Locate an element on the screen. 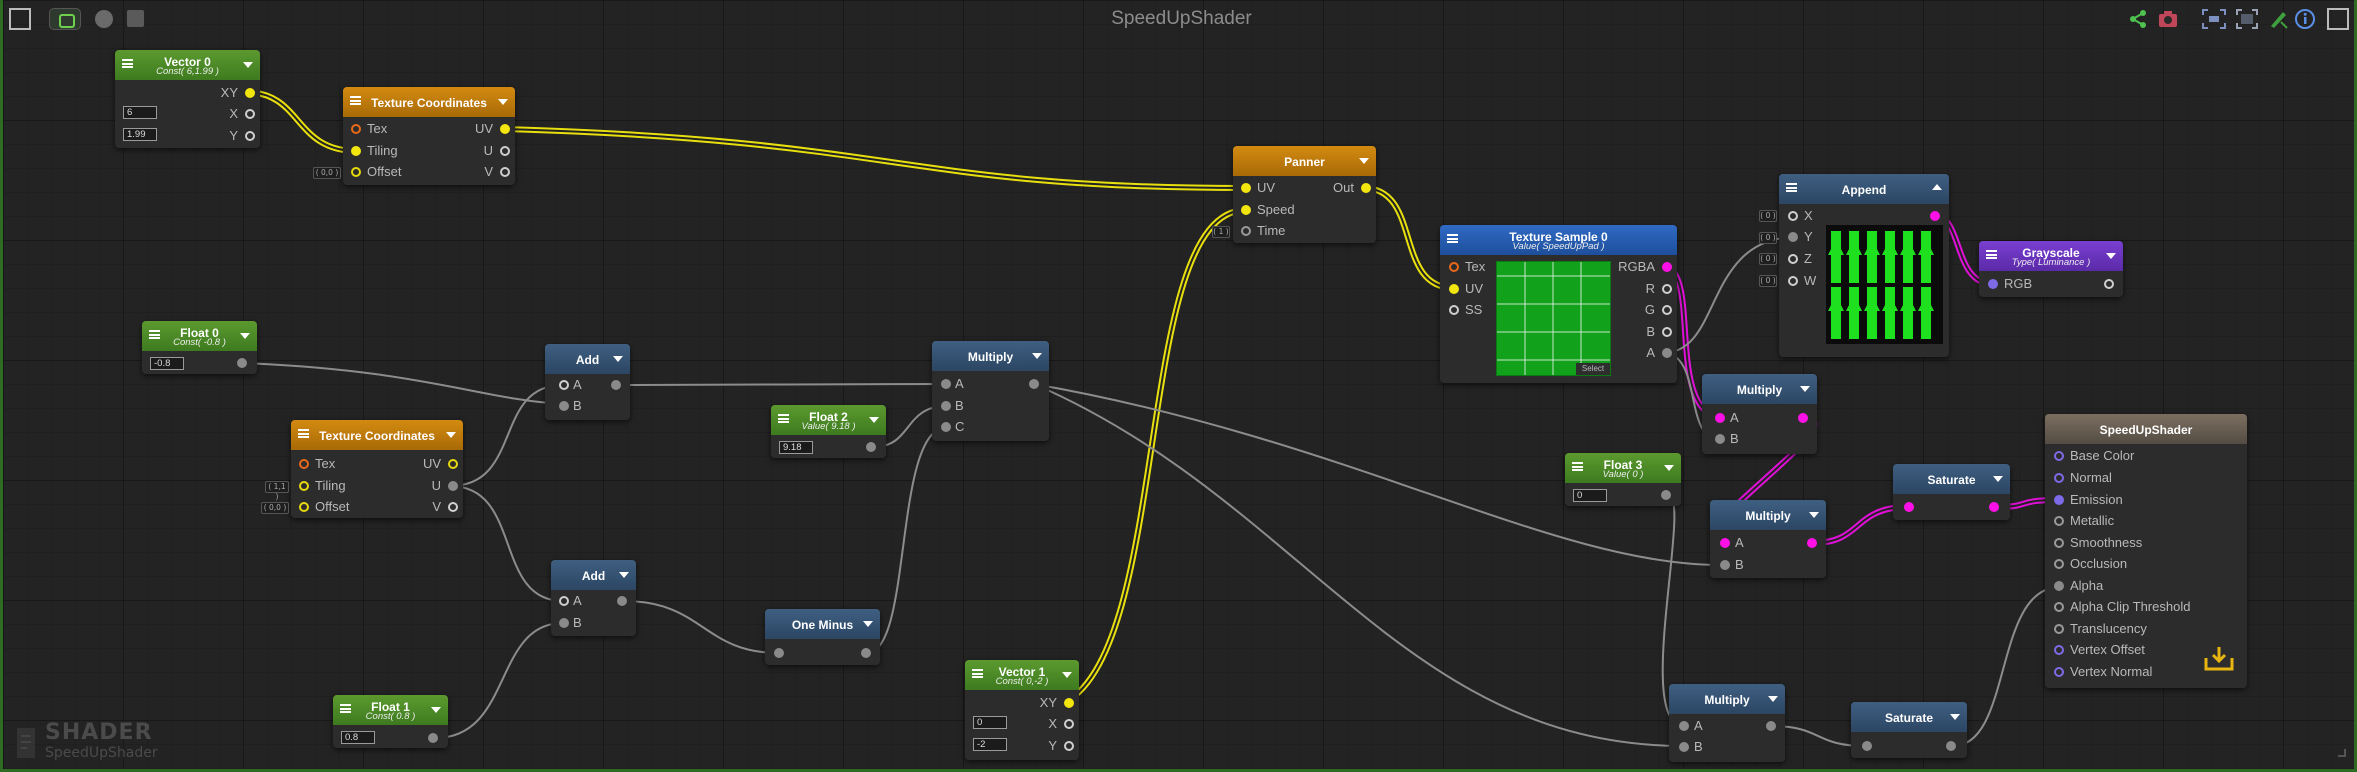  node-float2: Float 2 Value( 9.18 ) 9.18 is located at coordinates (828, 431).